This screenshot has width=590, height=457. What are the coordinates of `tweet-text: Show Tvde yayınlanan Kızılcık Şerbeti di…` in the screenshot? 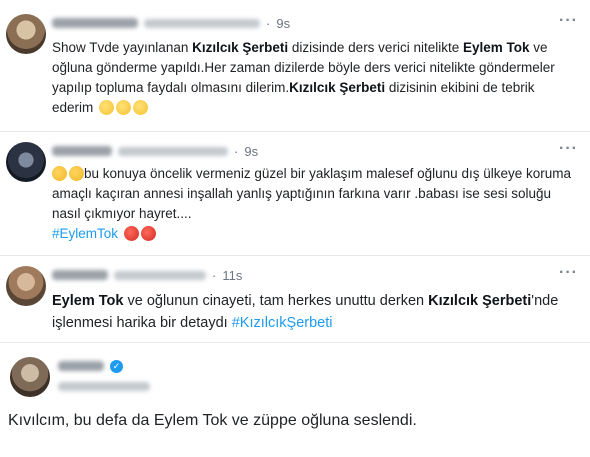 It's located at (303, 77).